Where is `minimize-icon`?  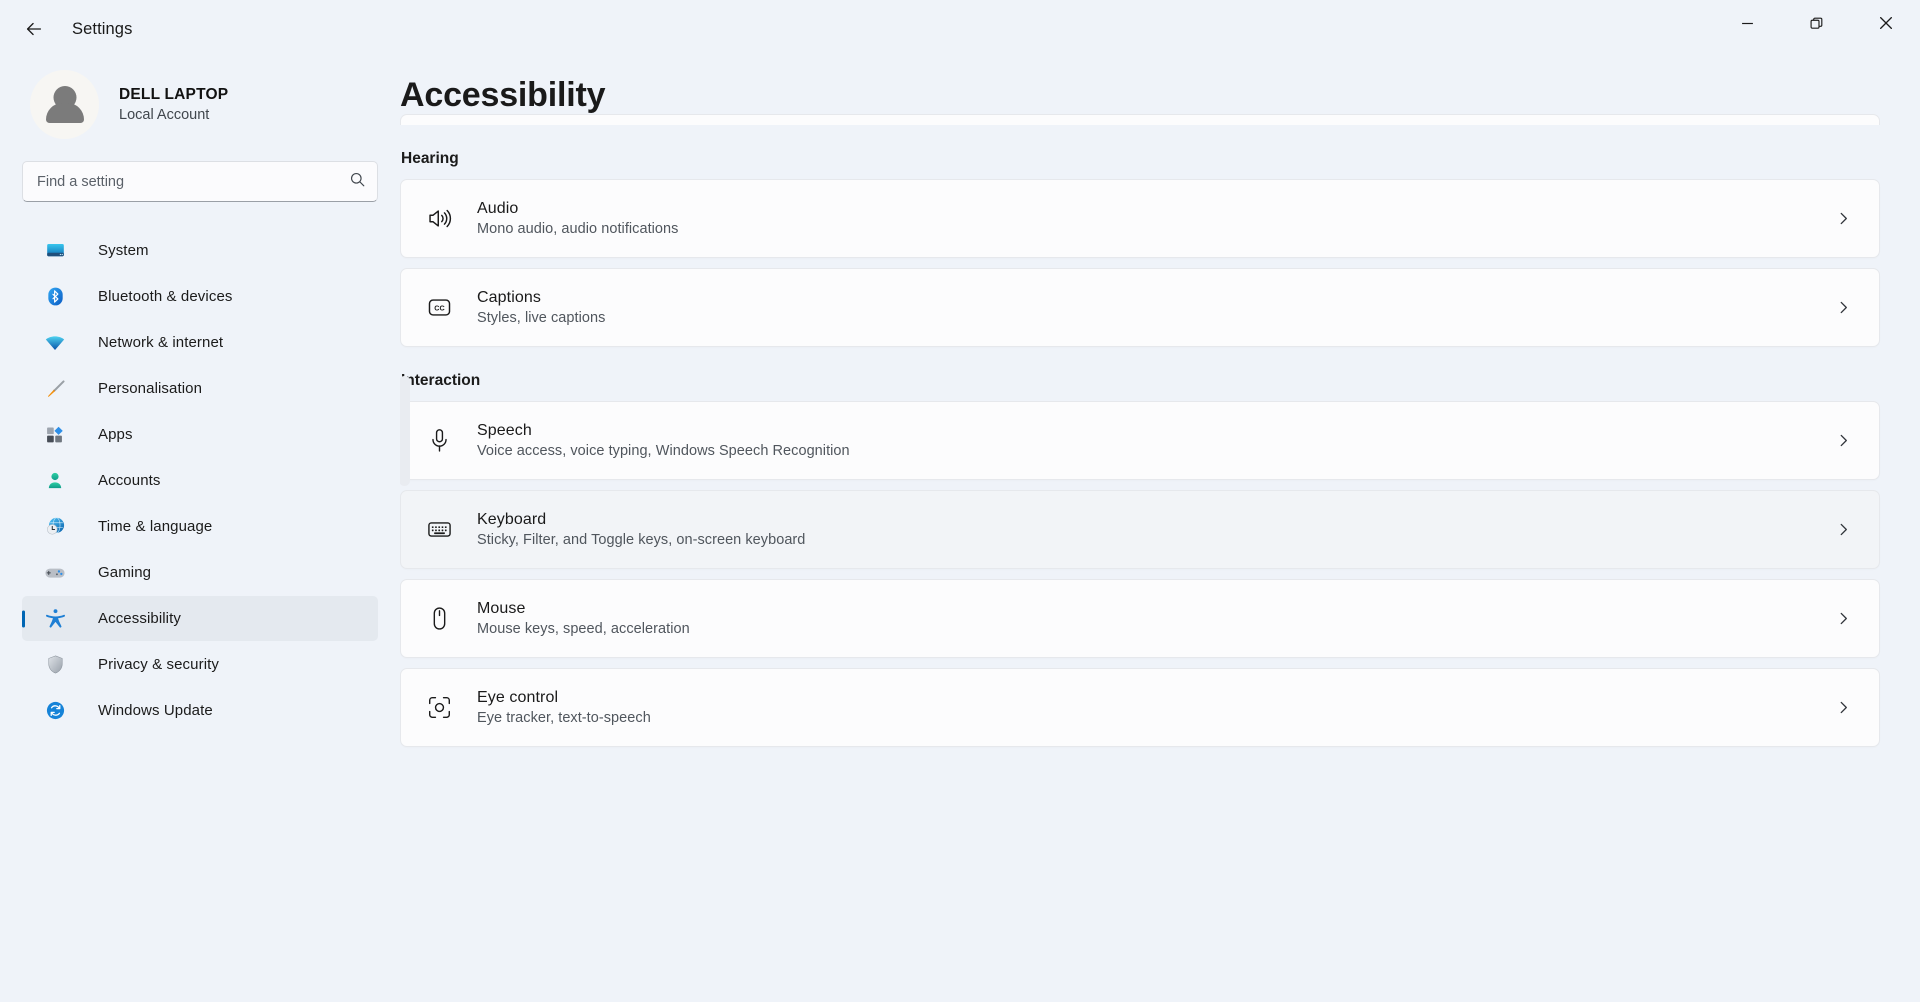
minimize-icon is located at coordinates (1747, 23).